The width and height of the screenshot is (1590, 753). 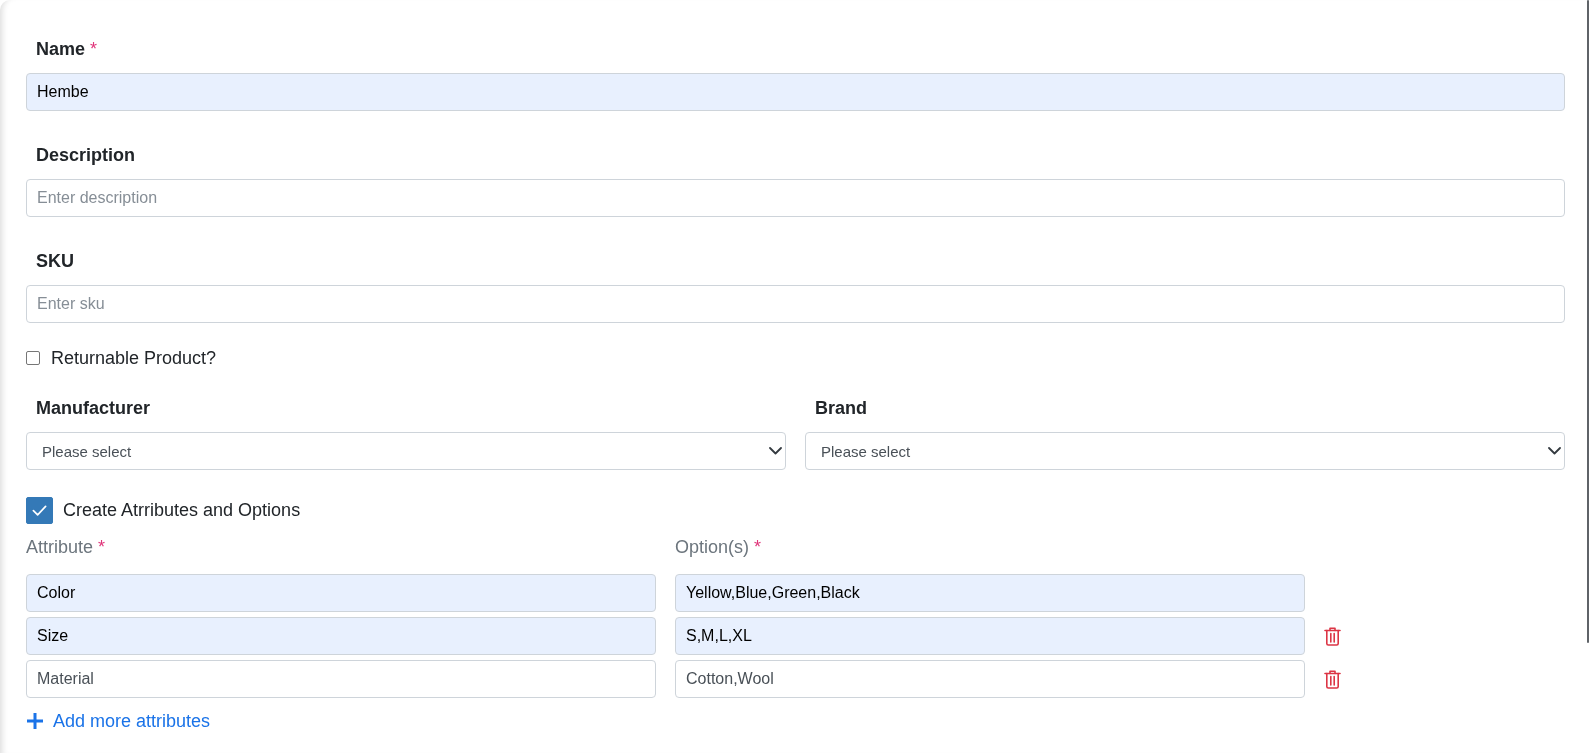 What do you see at coordinates (341, 593) in the screenshot?
I see `attribute-field: Color` at bounding box center [341, 593].